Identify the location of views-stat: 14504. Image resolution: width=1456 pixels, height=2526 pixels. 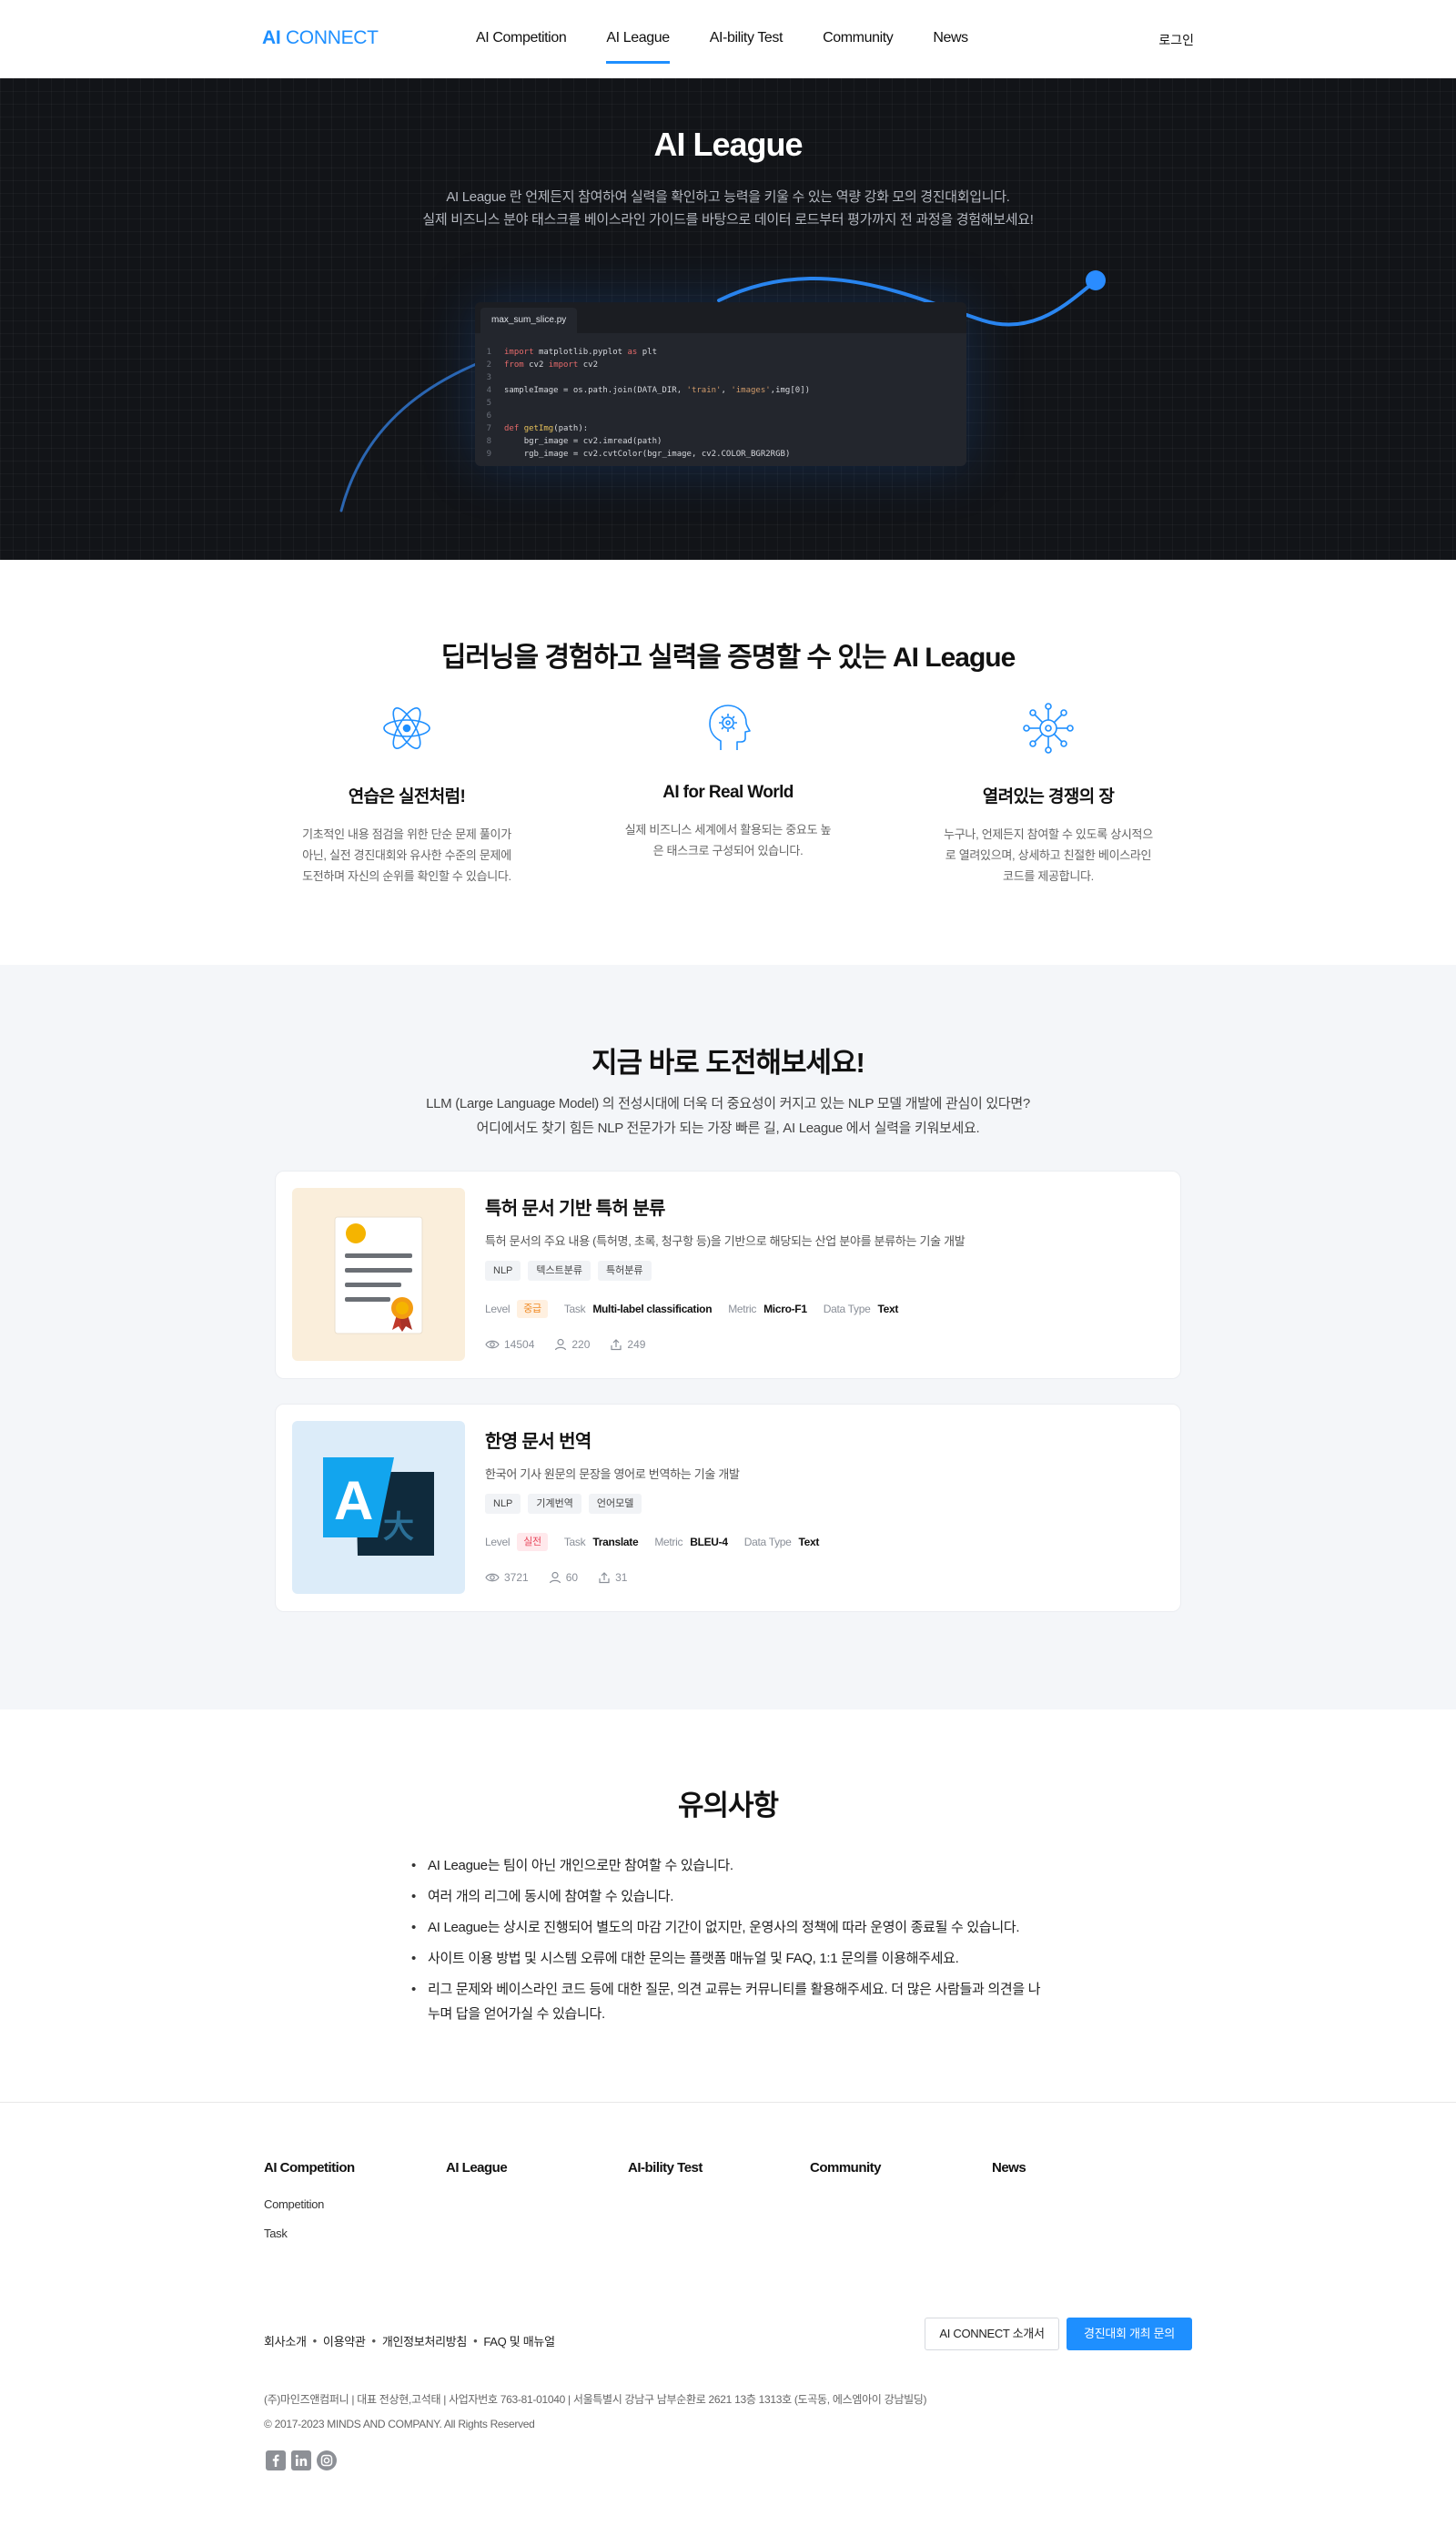
(509, 1344).